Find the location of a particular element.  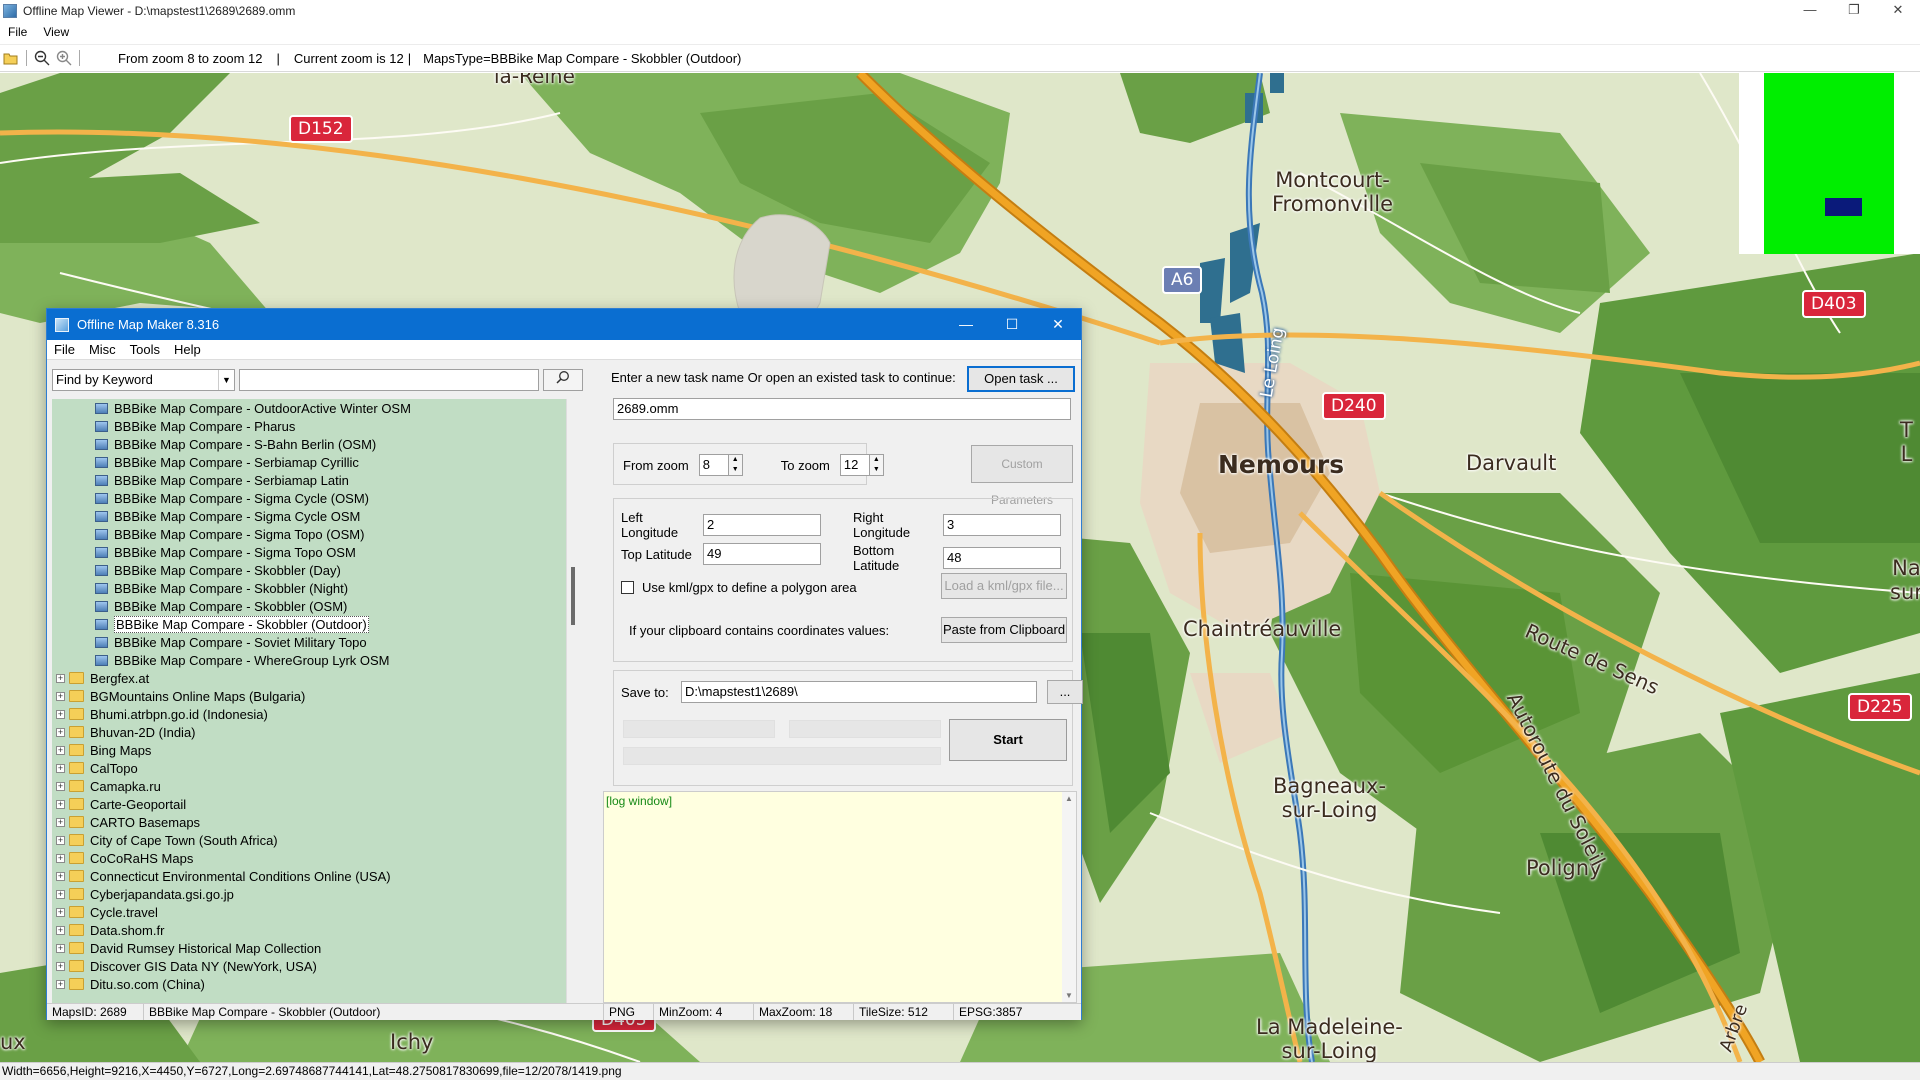

tree-map-item: BBBike Map Compare - Pharus is located at coordinates (309, 426).